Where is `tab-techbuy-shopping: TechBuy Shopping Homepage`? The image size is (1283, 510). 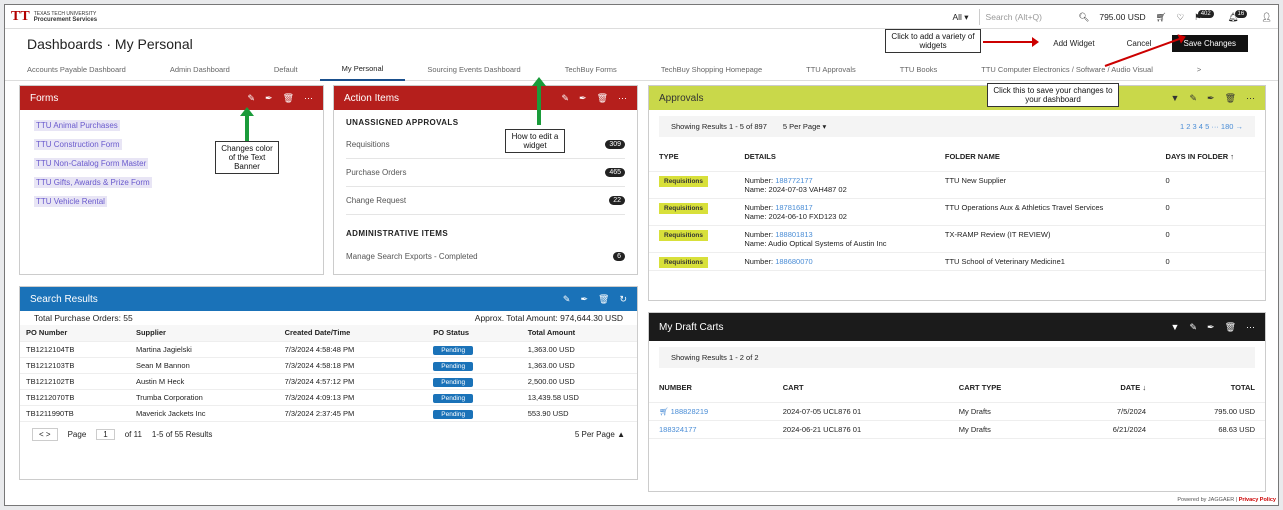 tab-techbuy-shopping: TechBuy Shopping Homepage is located at coordinates (711, 70).